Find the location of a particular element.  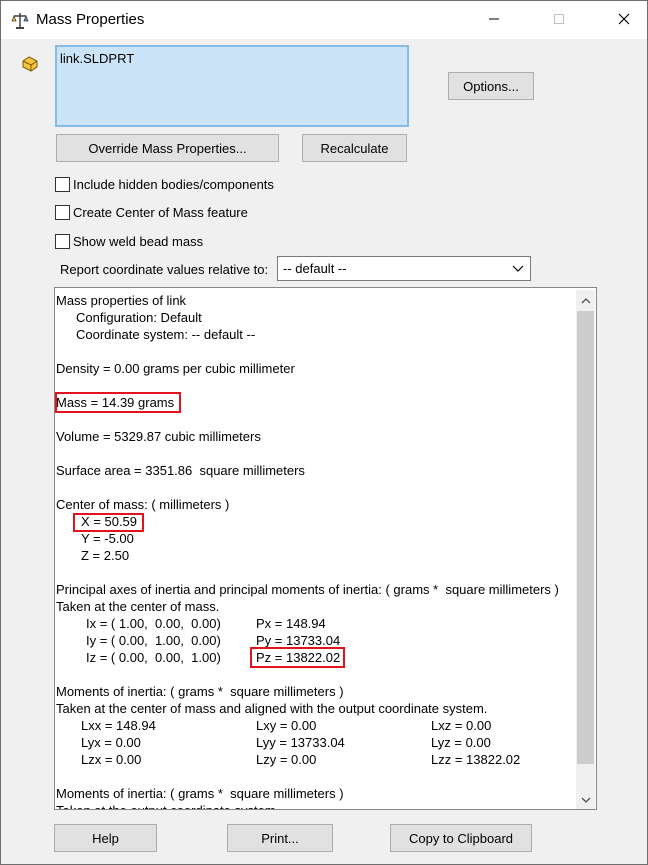

minimize-icon is located at coordinates (494, 20).